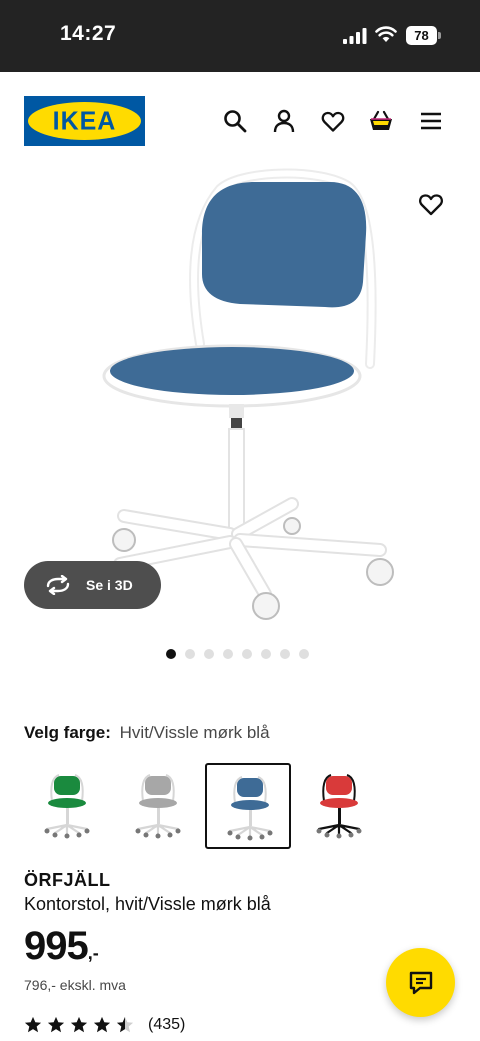 The width and height of the screenshot is (480, 1041). Describe the element at coordinates (67, 880) in the screenshot. I see `product-name: ÖRFJÄLL` at that location.